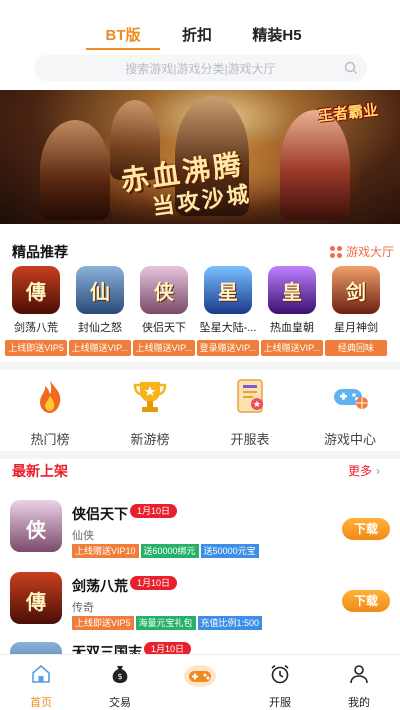  Describe the element at coordinates (356, 328) in the screenshot. I see `game-name: 星月神剑` at that location.